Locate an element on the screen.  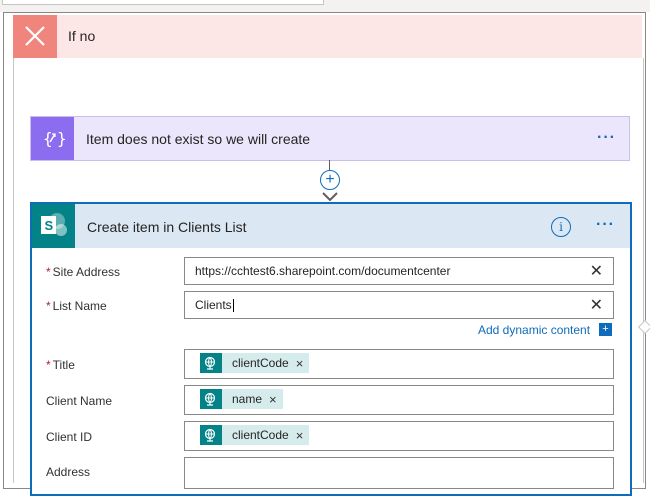
address-label: Address is located at coordinates (68, 472).